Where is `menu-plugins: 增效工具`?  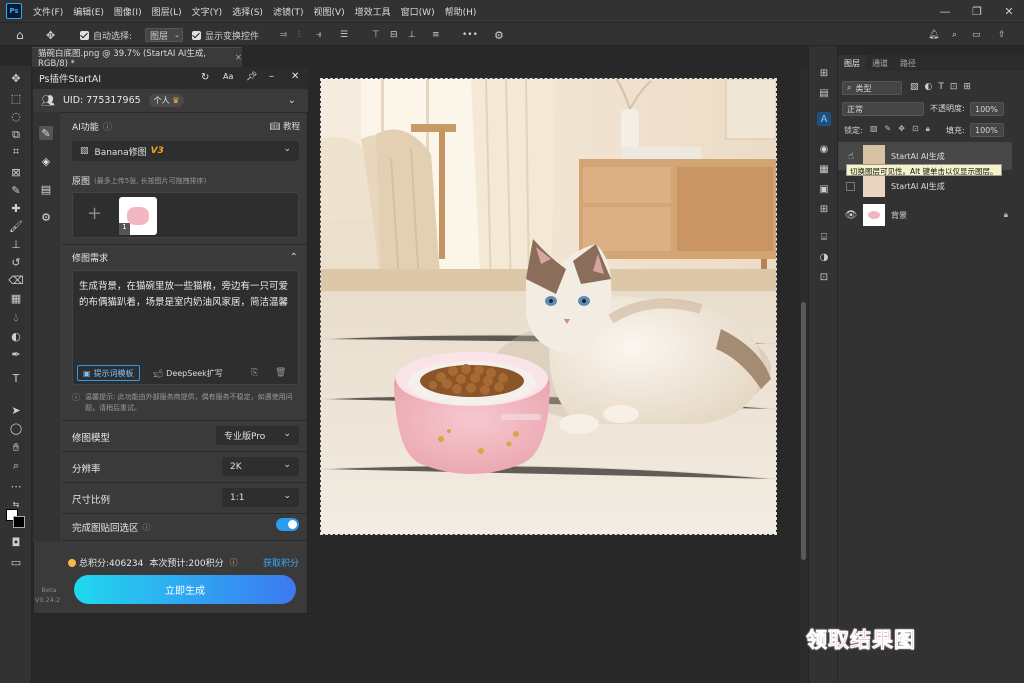
menu-plugins: 增效工具 is located at coordinates (373, 11).